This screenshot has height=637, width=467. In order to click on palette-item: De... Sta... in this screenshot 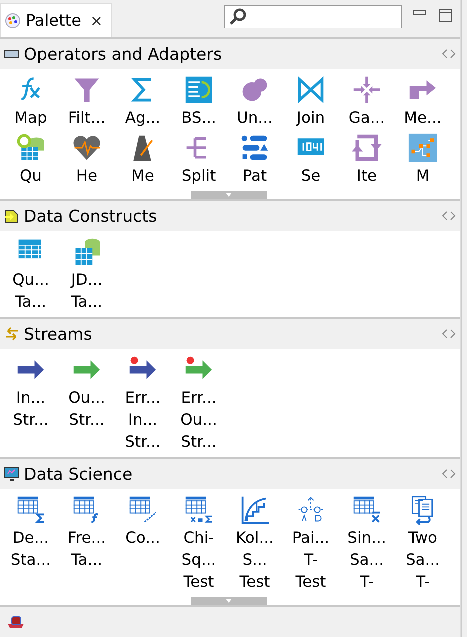, I will do `click(31, 543)`.